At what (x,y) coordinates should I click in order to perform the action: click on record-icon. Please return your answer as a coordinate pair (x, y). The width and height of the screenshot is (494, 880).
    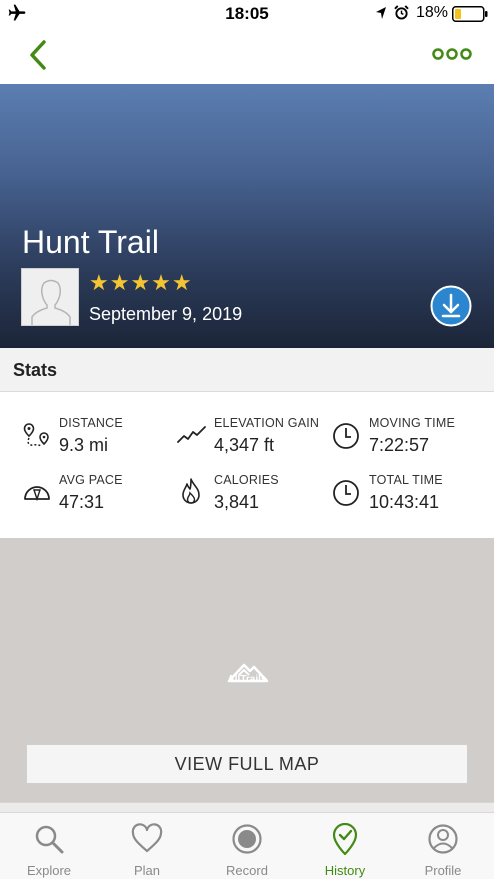
    Looking at the image, I should click on (247, 839).